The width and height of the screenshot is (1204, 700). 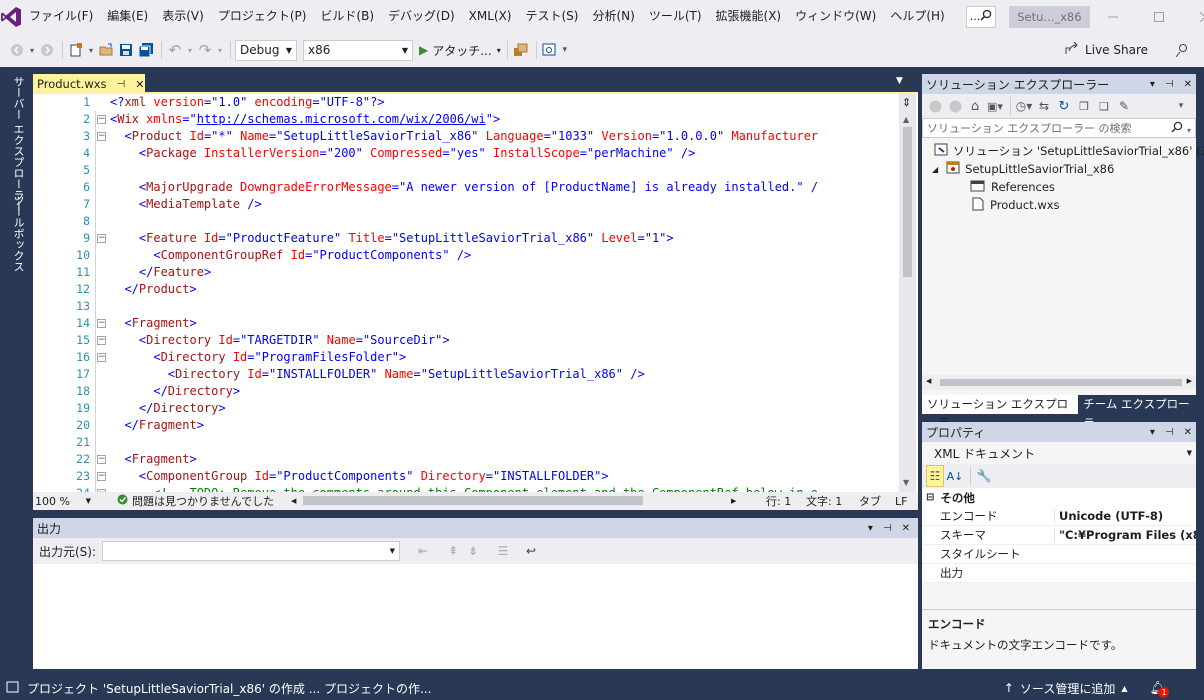 I want to click on menu-item: 分析(N), so click(x=613, y=16).